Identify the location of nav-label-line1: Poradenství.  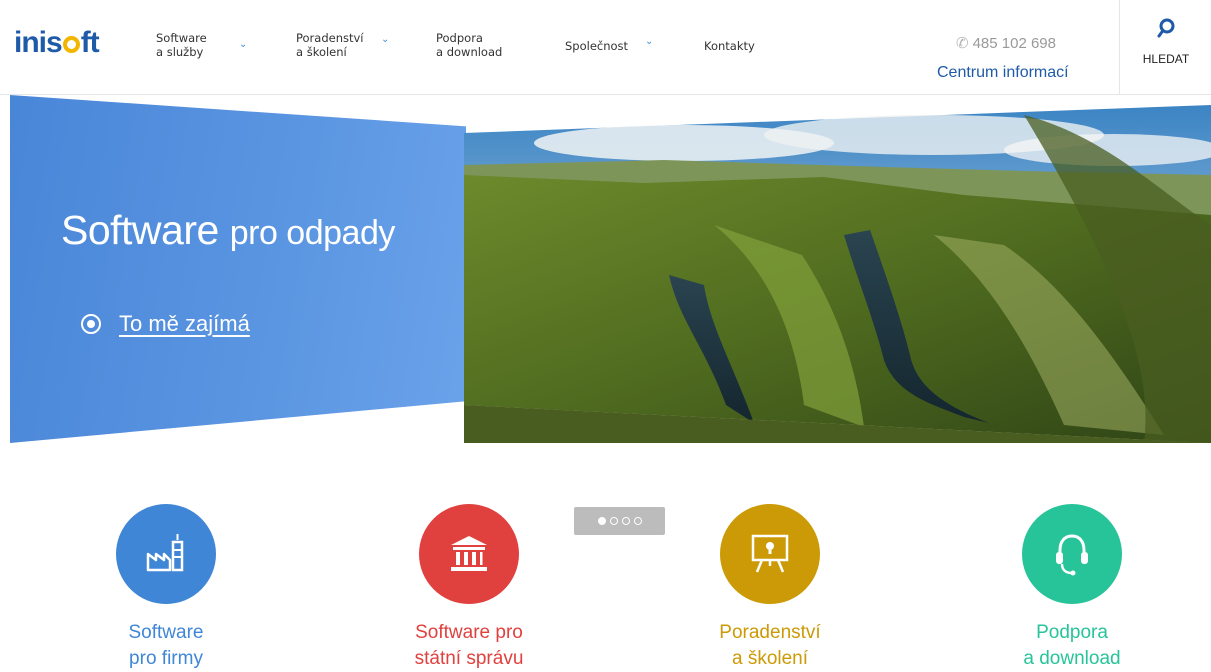
(330, 38).